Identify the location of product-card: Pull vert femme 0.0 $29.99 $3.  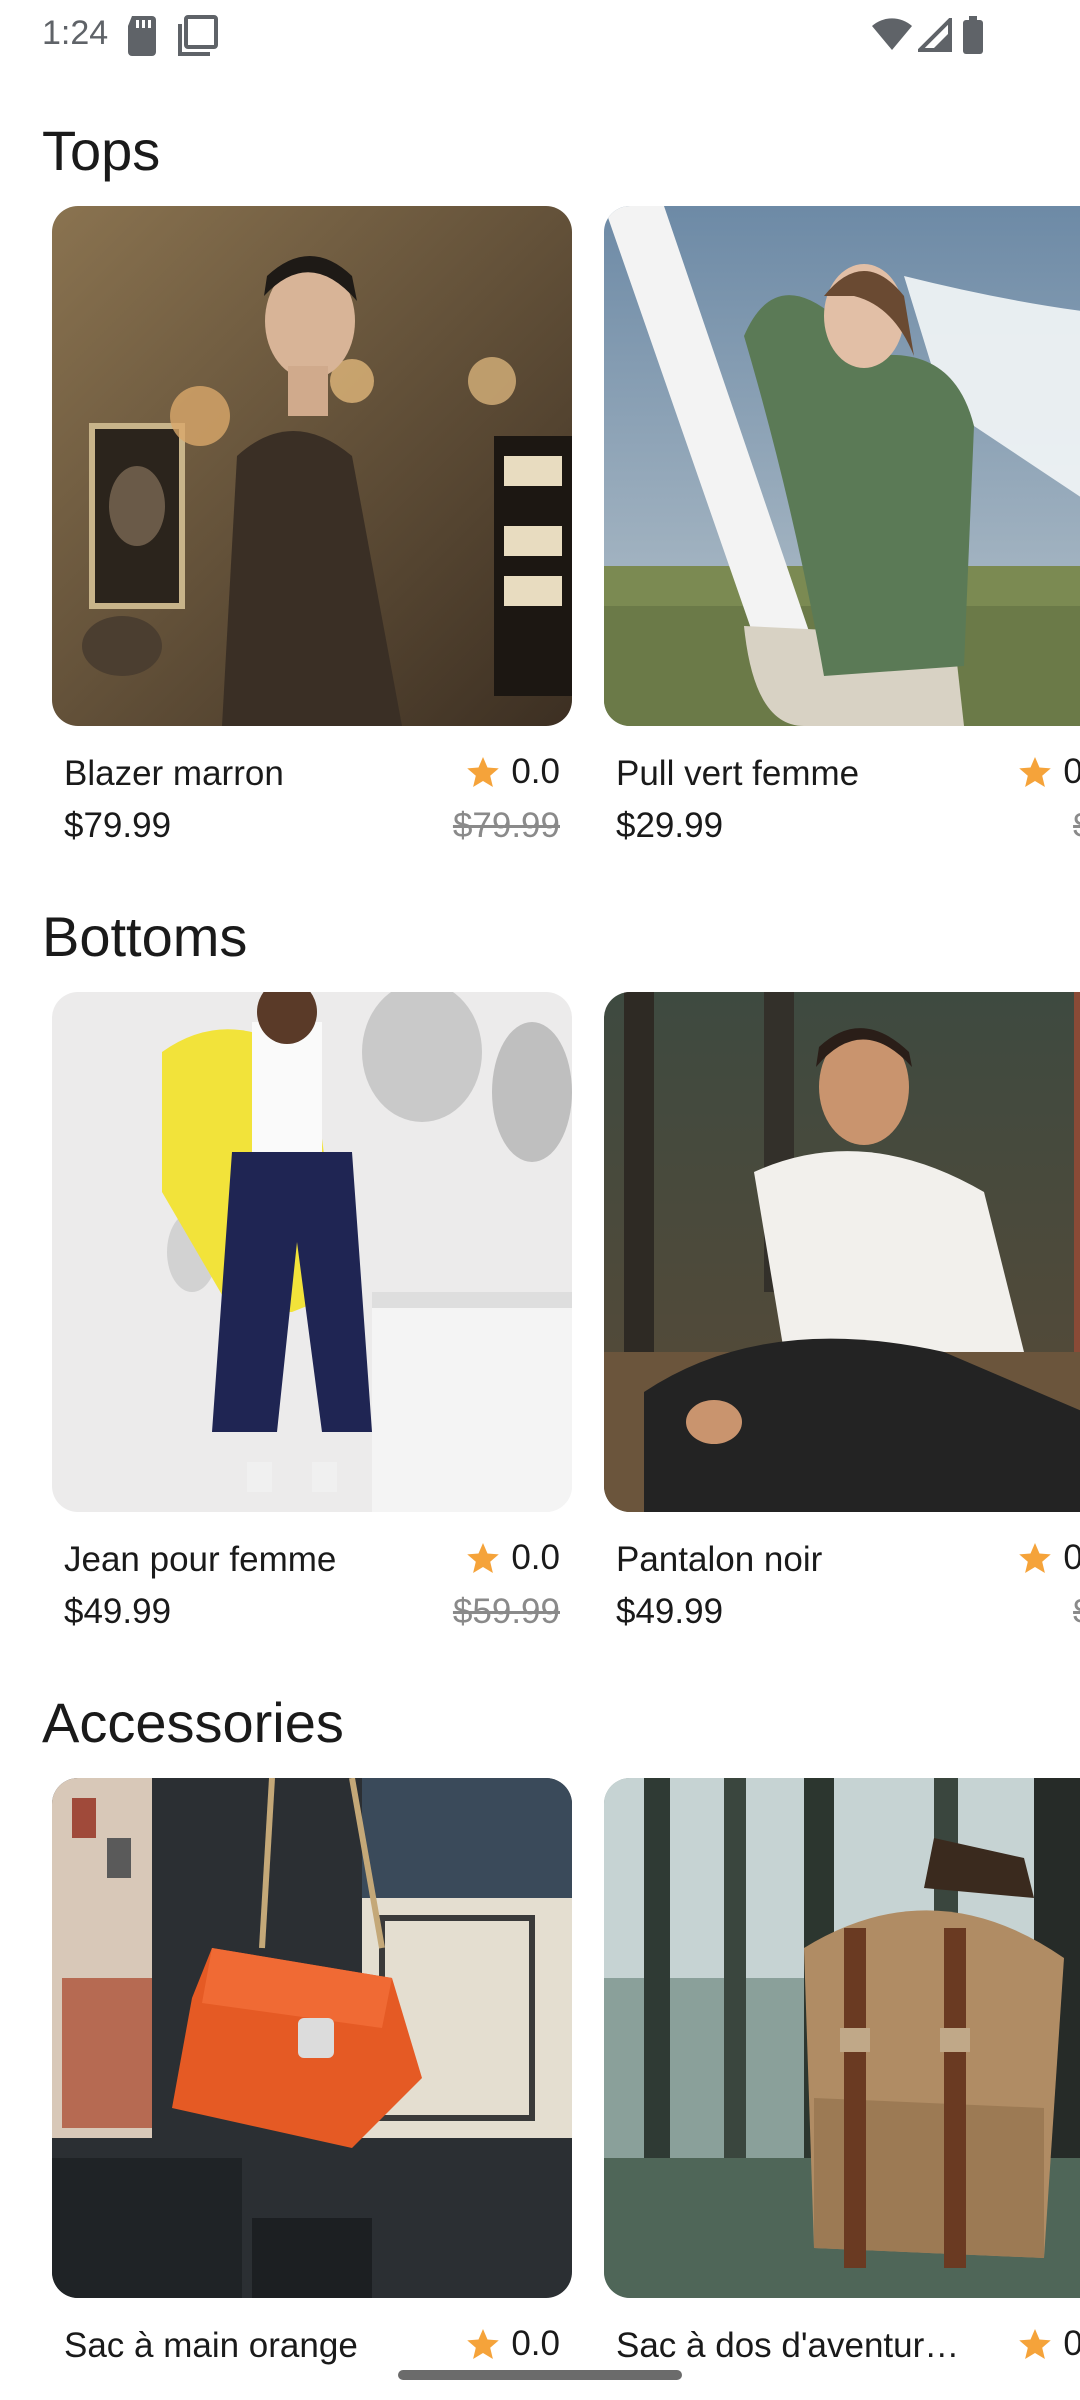
(842, 536).